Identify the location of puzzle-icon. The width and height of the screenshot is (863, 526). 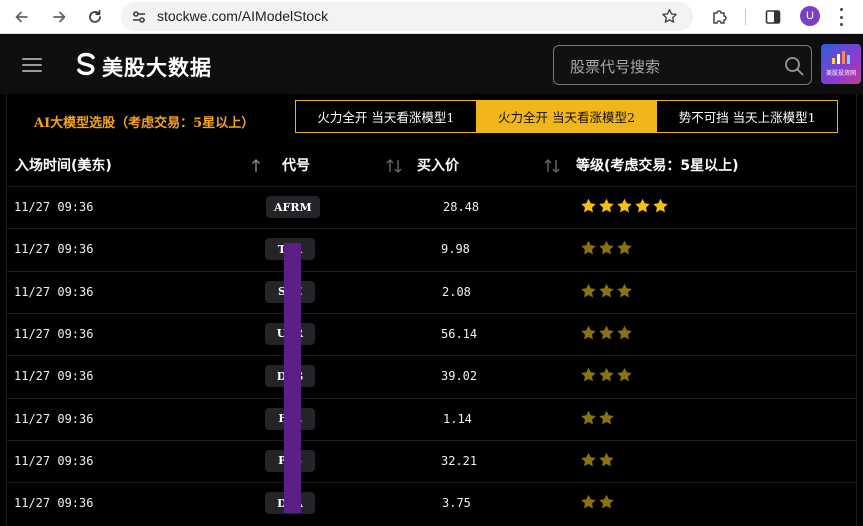
(720, 17).